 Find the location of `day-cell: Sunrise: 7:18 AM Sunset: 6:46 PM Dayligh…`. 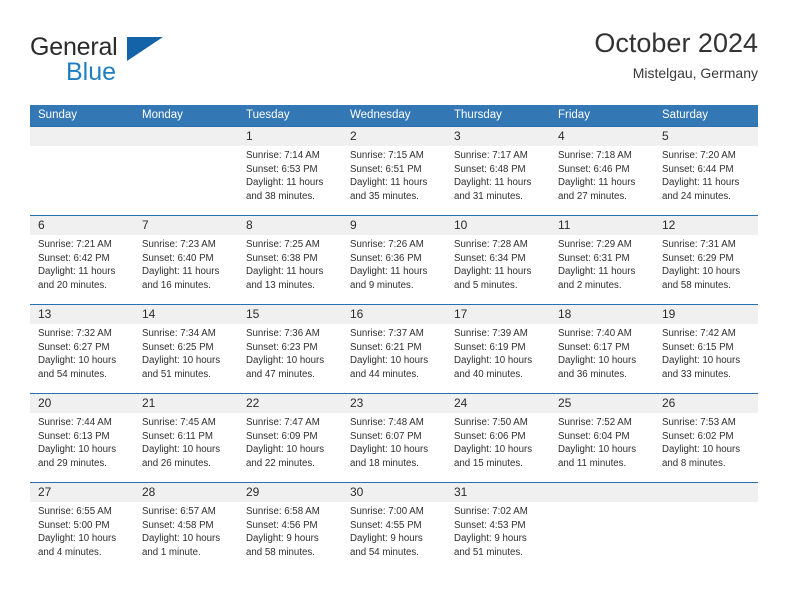

day-cell: Sunrise: 7:18 AM Sunset: 6:46 PM Dayligh… is located at coordinates (602, 180).